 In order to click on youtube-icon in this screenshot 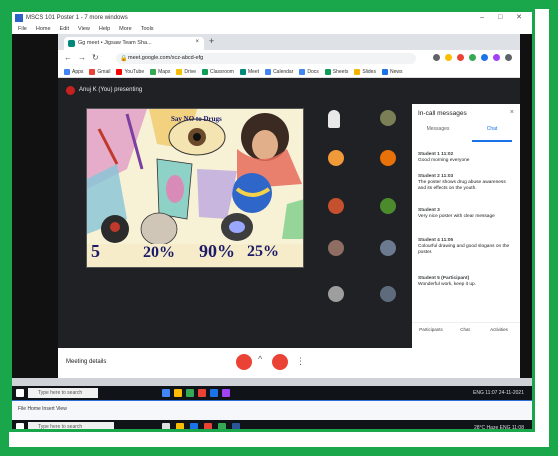, I will do `click(119, 71)`.